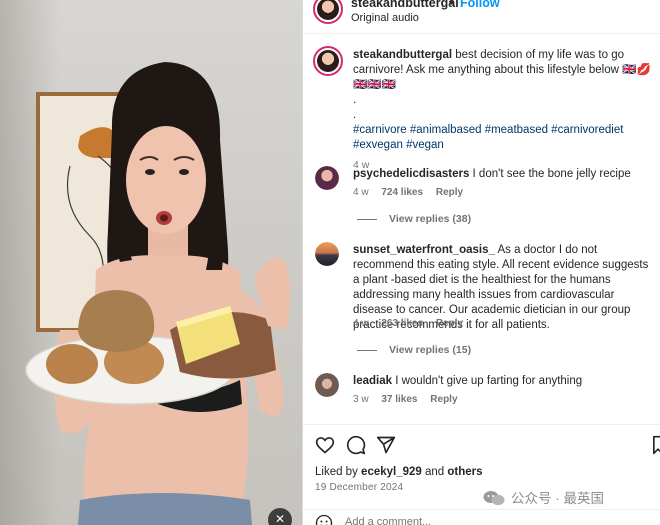 This screenshot has height=525, width=660. I want to click on watermark-text: 公众号 · 最英国, so click(557, 498).